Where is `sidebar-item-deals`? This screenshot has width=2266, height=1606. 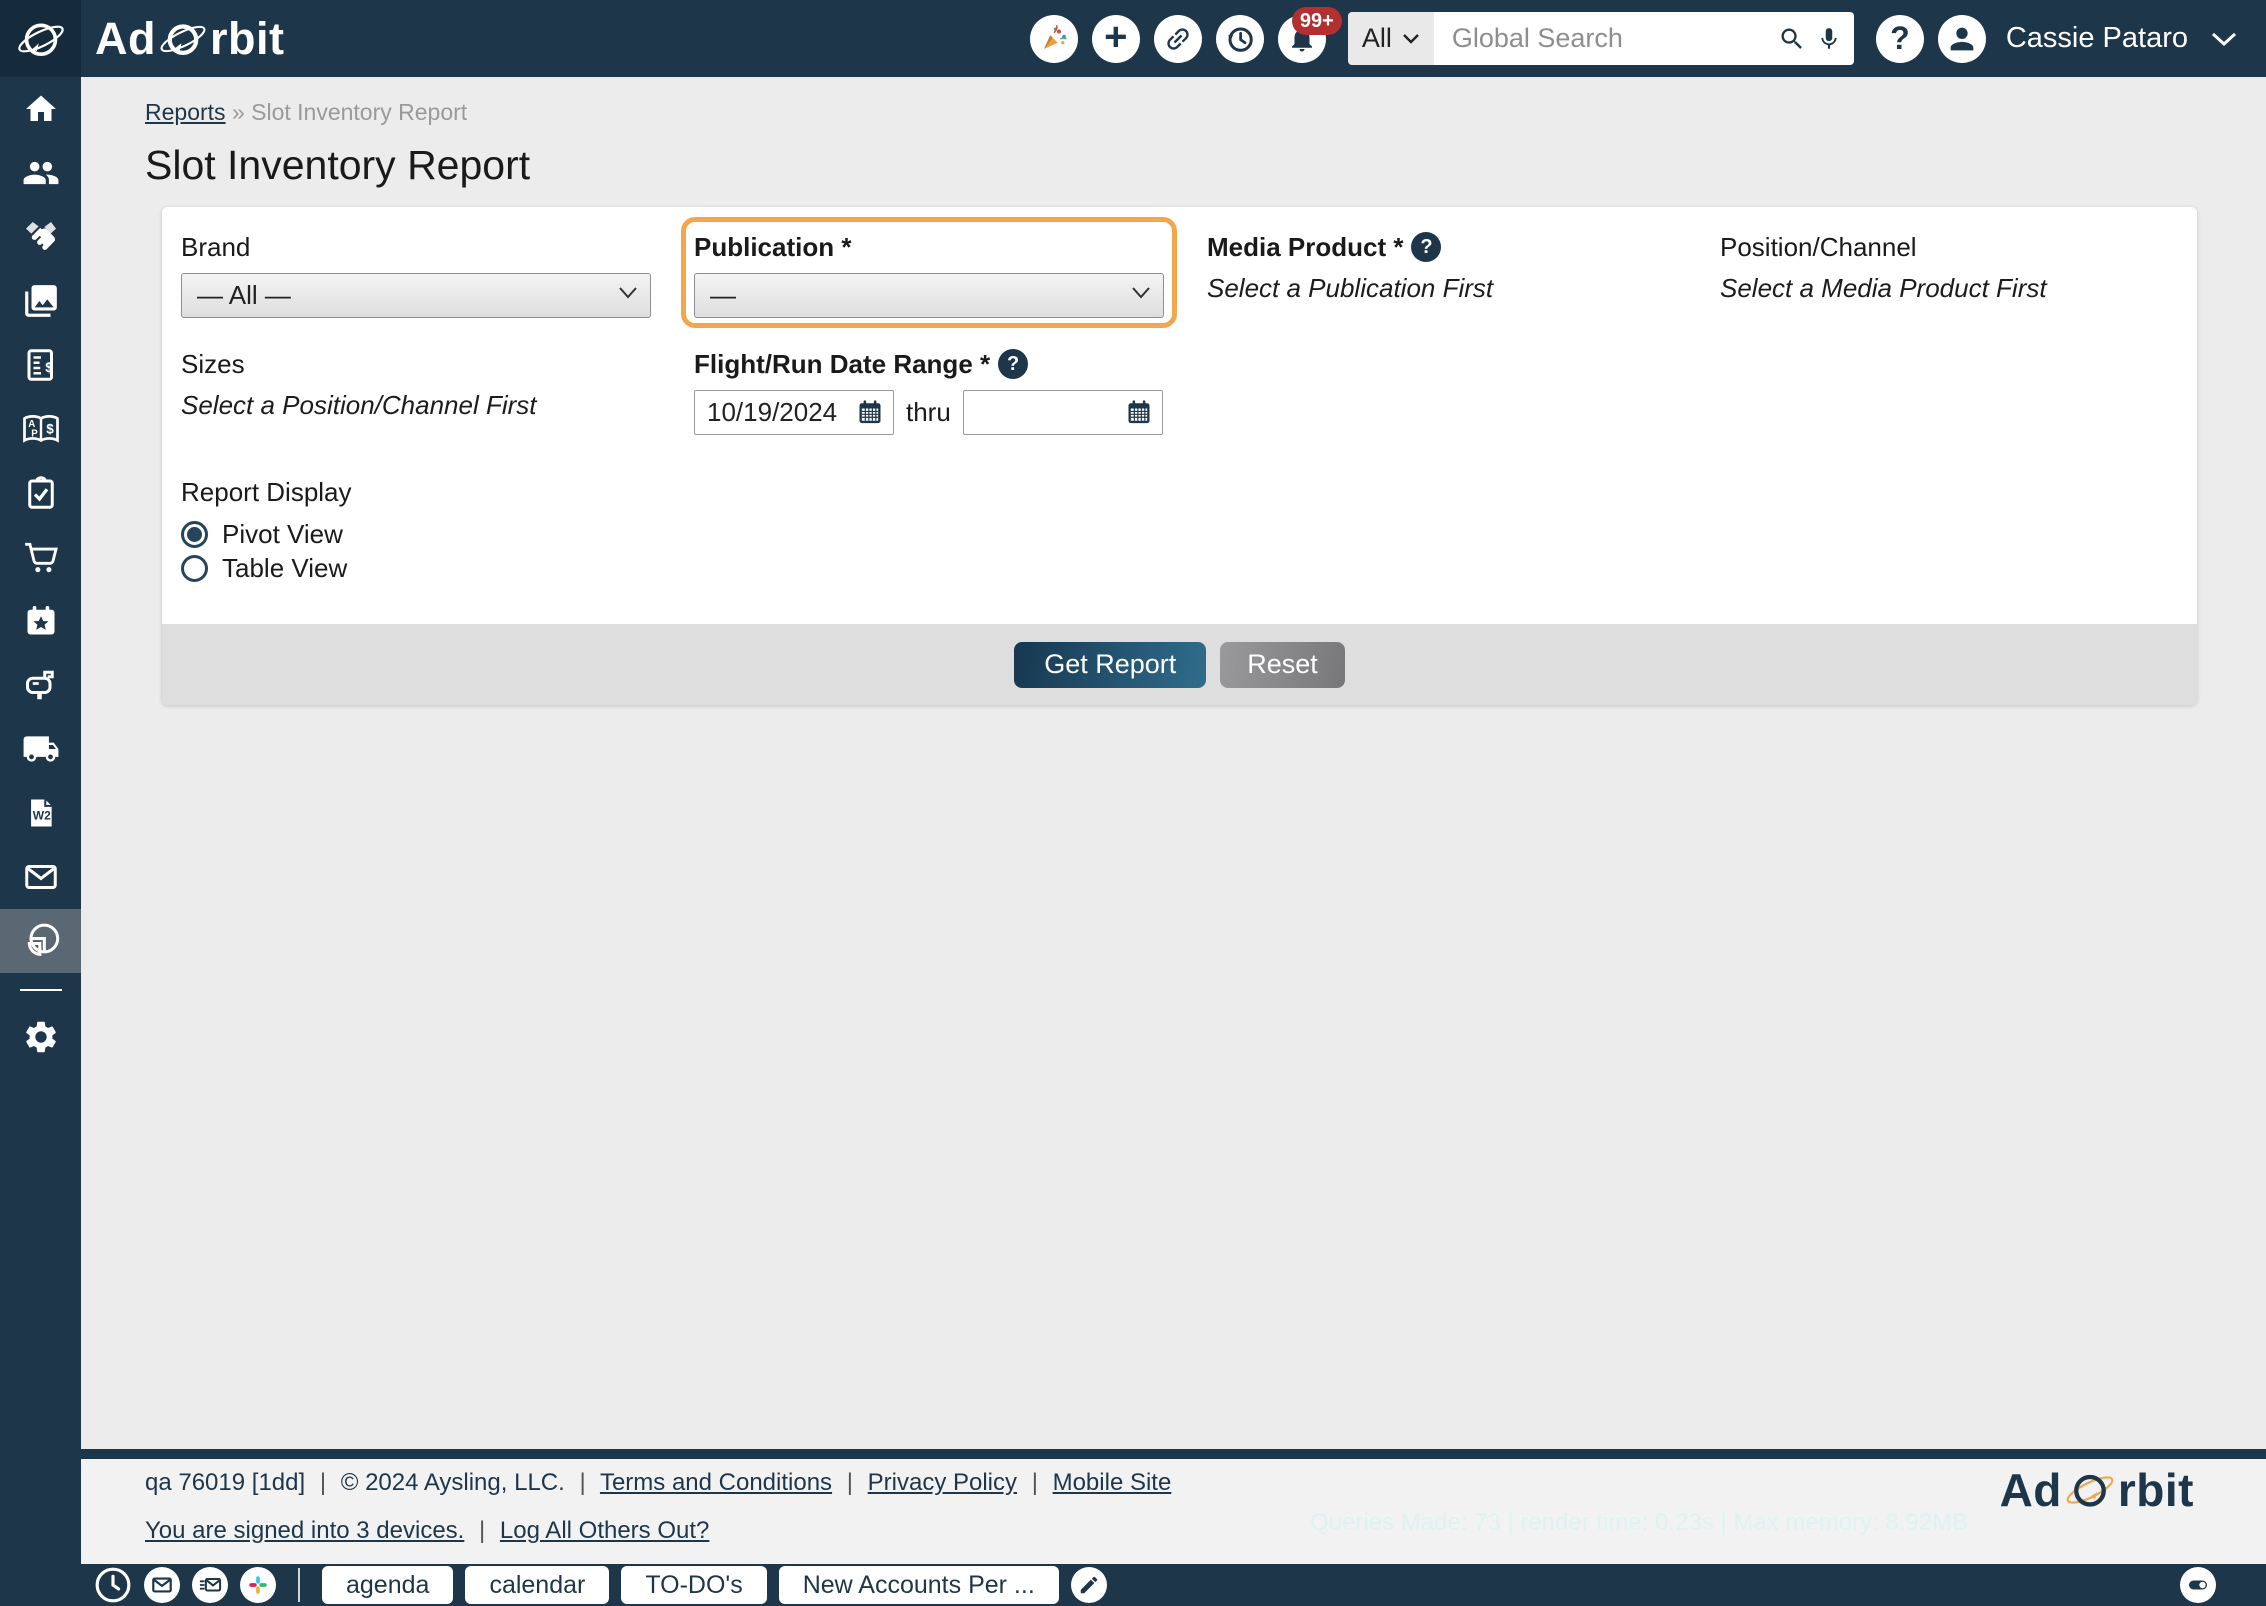 sidebar-item-deals is located at coordinates (40, 237).